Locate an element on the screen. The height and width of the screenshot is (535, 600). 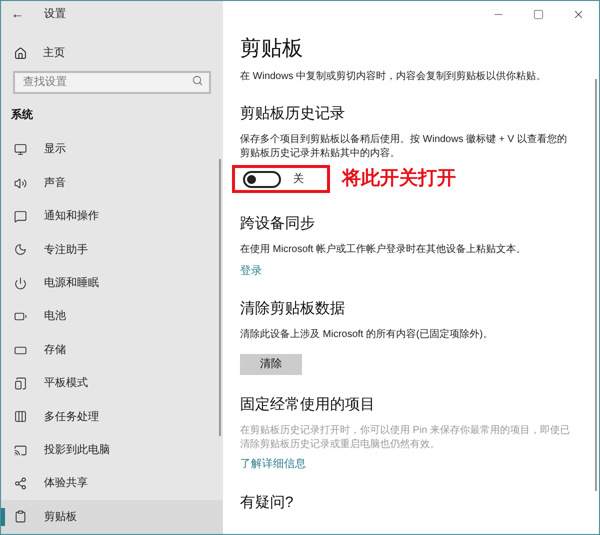
clipboard-icon is located at coordinates (20, 517).